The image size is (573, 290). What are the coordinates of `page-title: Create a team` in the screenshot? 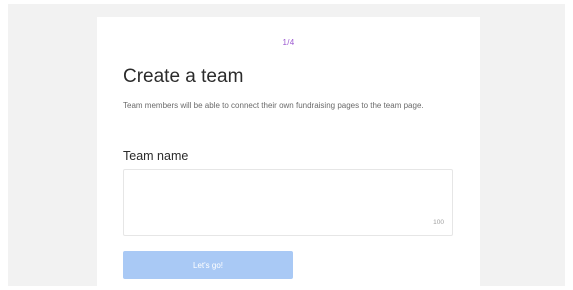 It's located at (183, 76).